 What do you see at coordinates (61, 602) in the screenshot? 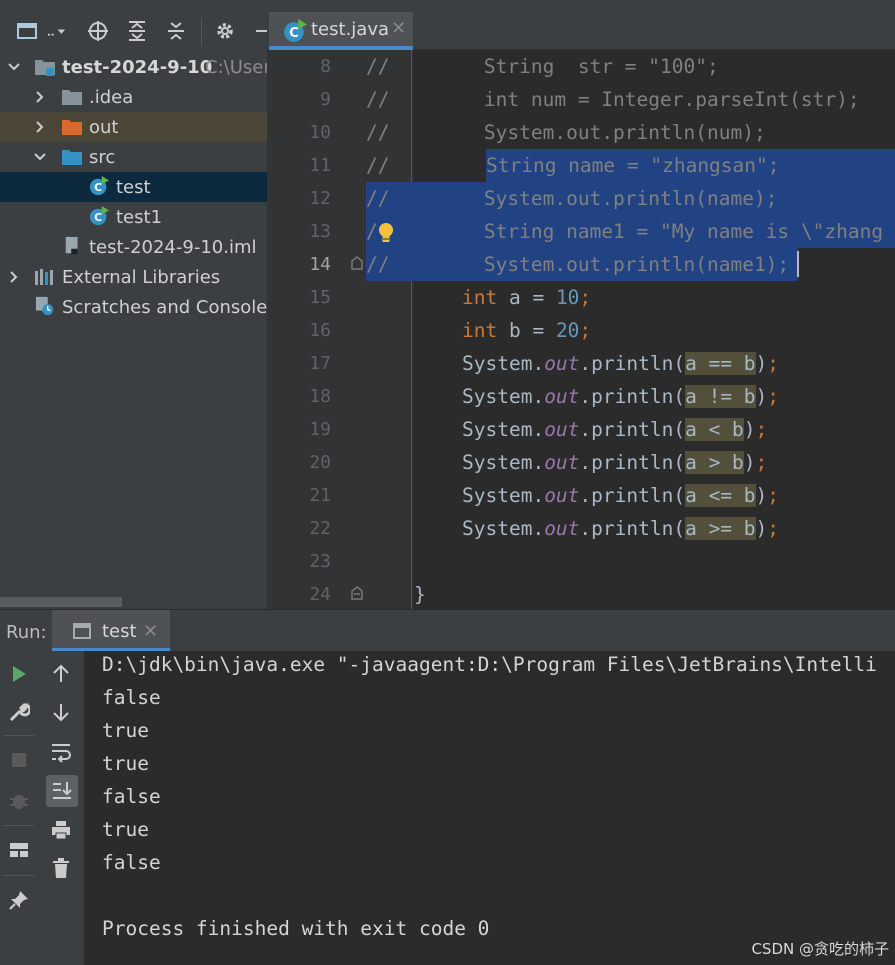
I see `horizontal-scrollbar` at bounding box center [61, 602].